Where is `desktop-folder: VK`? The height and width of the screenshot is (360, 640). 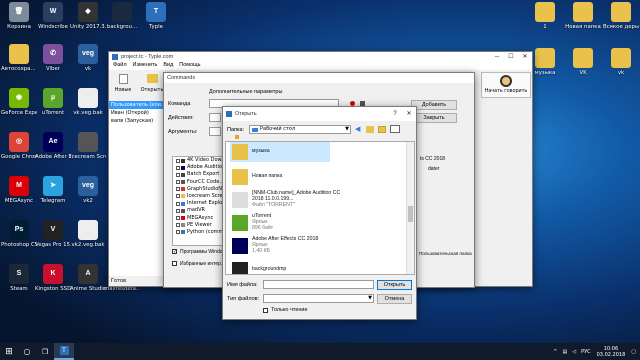 desktop-folder: VK is located at coordinates (583, 62).